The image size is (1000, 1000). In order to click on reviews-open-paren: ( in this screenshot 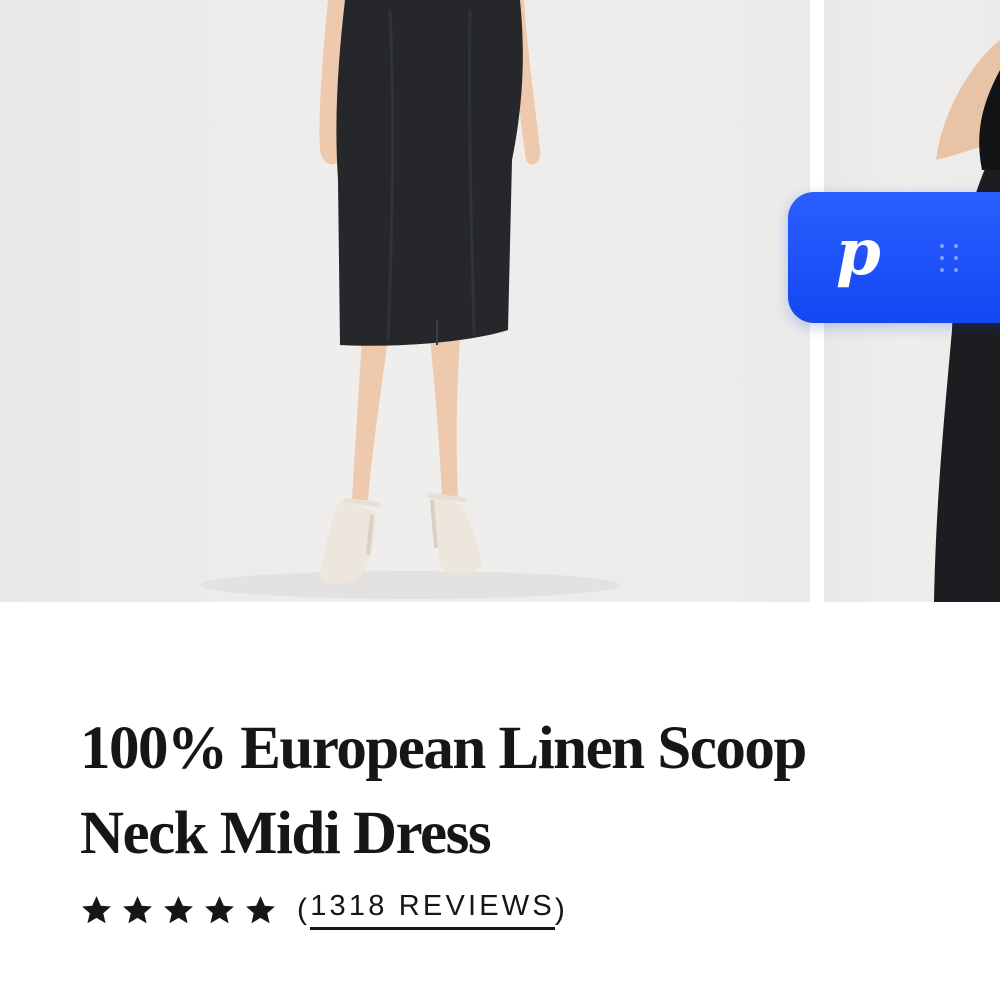, I will do `click(304, 909)`.